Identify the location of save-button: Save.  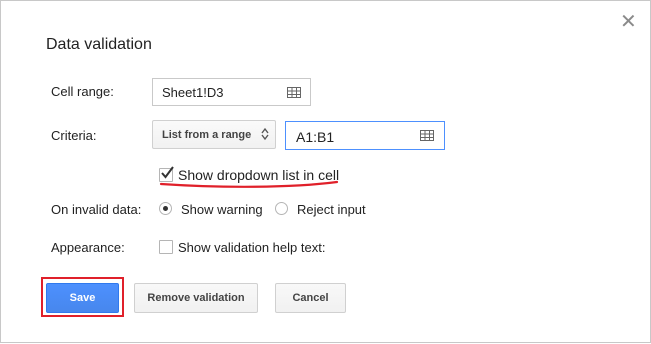
(82, 298).